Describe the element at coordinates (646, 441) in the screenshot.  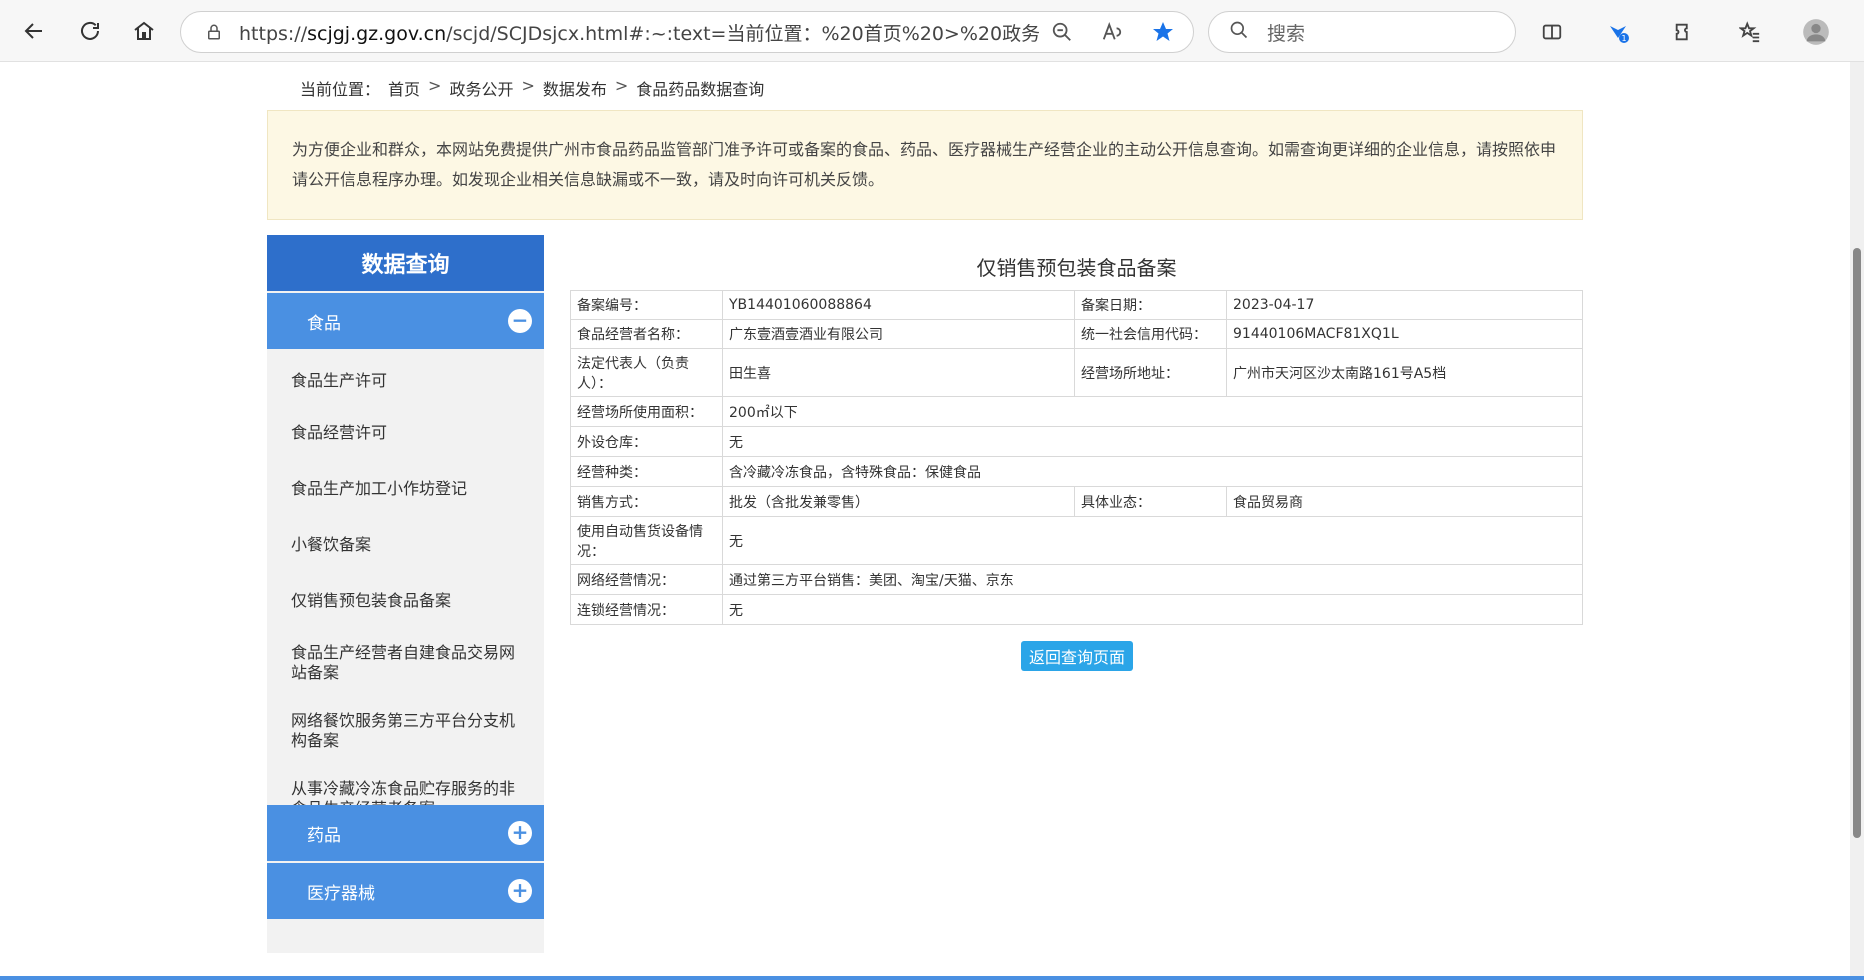
I see `field-label: 外设仓库：` at that location.